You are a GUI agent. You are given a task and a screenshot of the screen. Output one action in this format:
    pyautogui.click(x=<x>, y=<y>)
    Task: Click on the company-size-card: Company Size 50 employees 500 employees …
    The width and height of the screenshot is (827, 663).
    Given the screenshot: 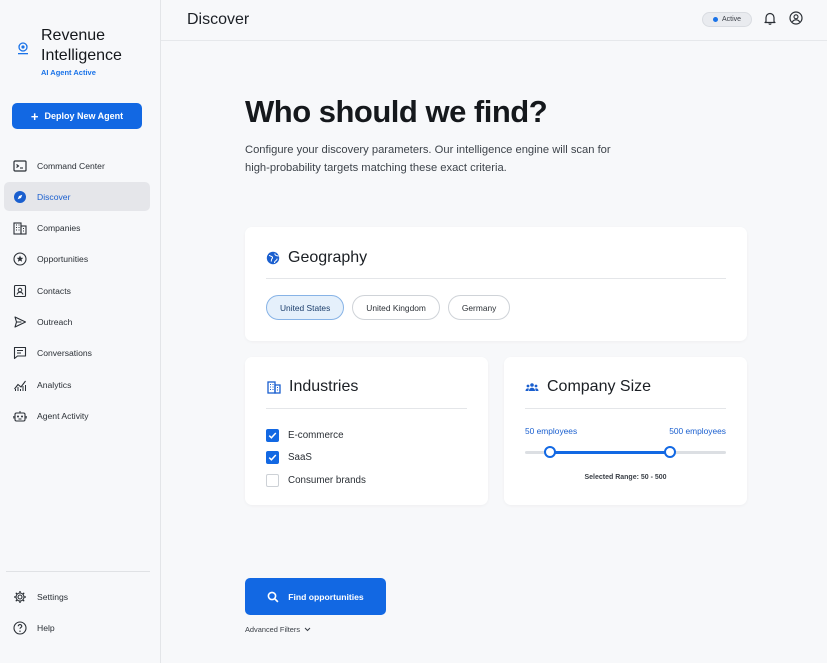 What is the action you would take?
    pyautogui.click(x=625, y=431)
    